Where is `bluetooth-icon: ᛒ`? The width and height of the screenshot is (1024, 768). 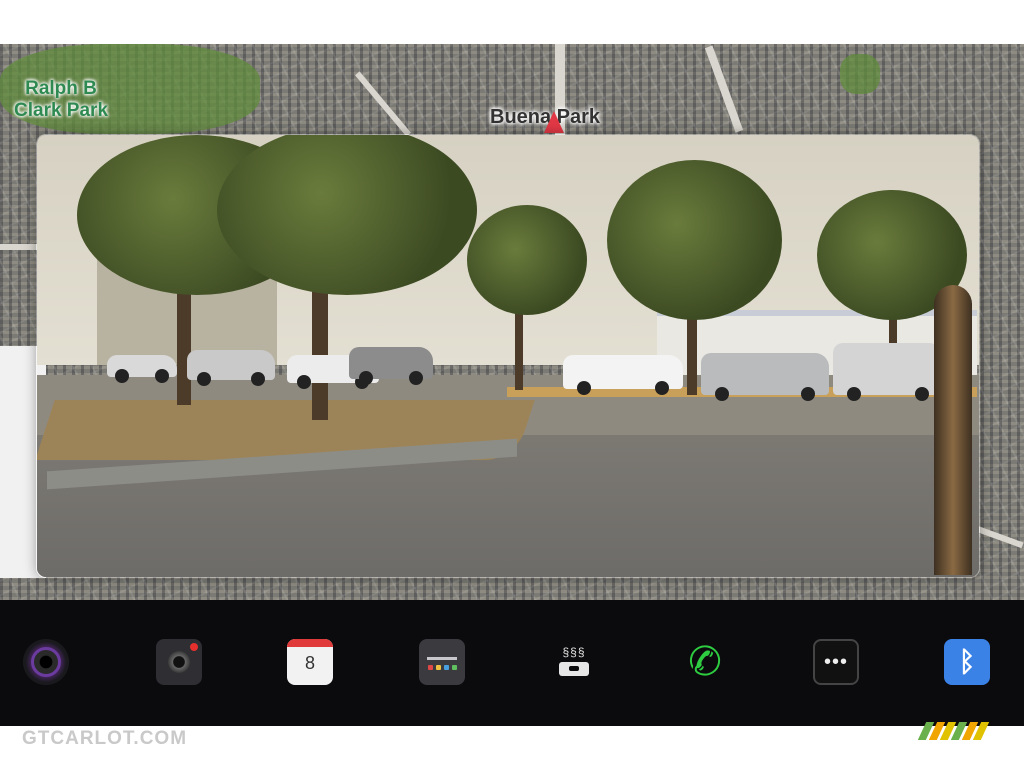 bluetooth-icon: ᛒ is located at coordinates (967, 661).